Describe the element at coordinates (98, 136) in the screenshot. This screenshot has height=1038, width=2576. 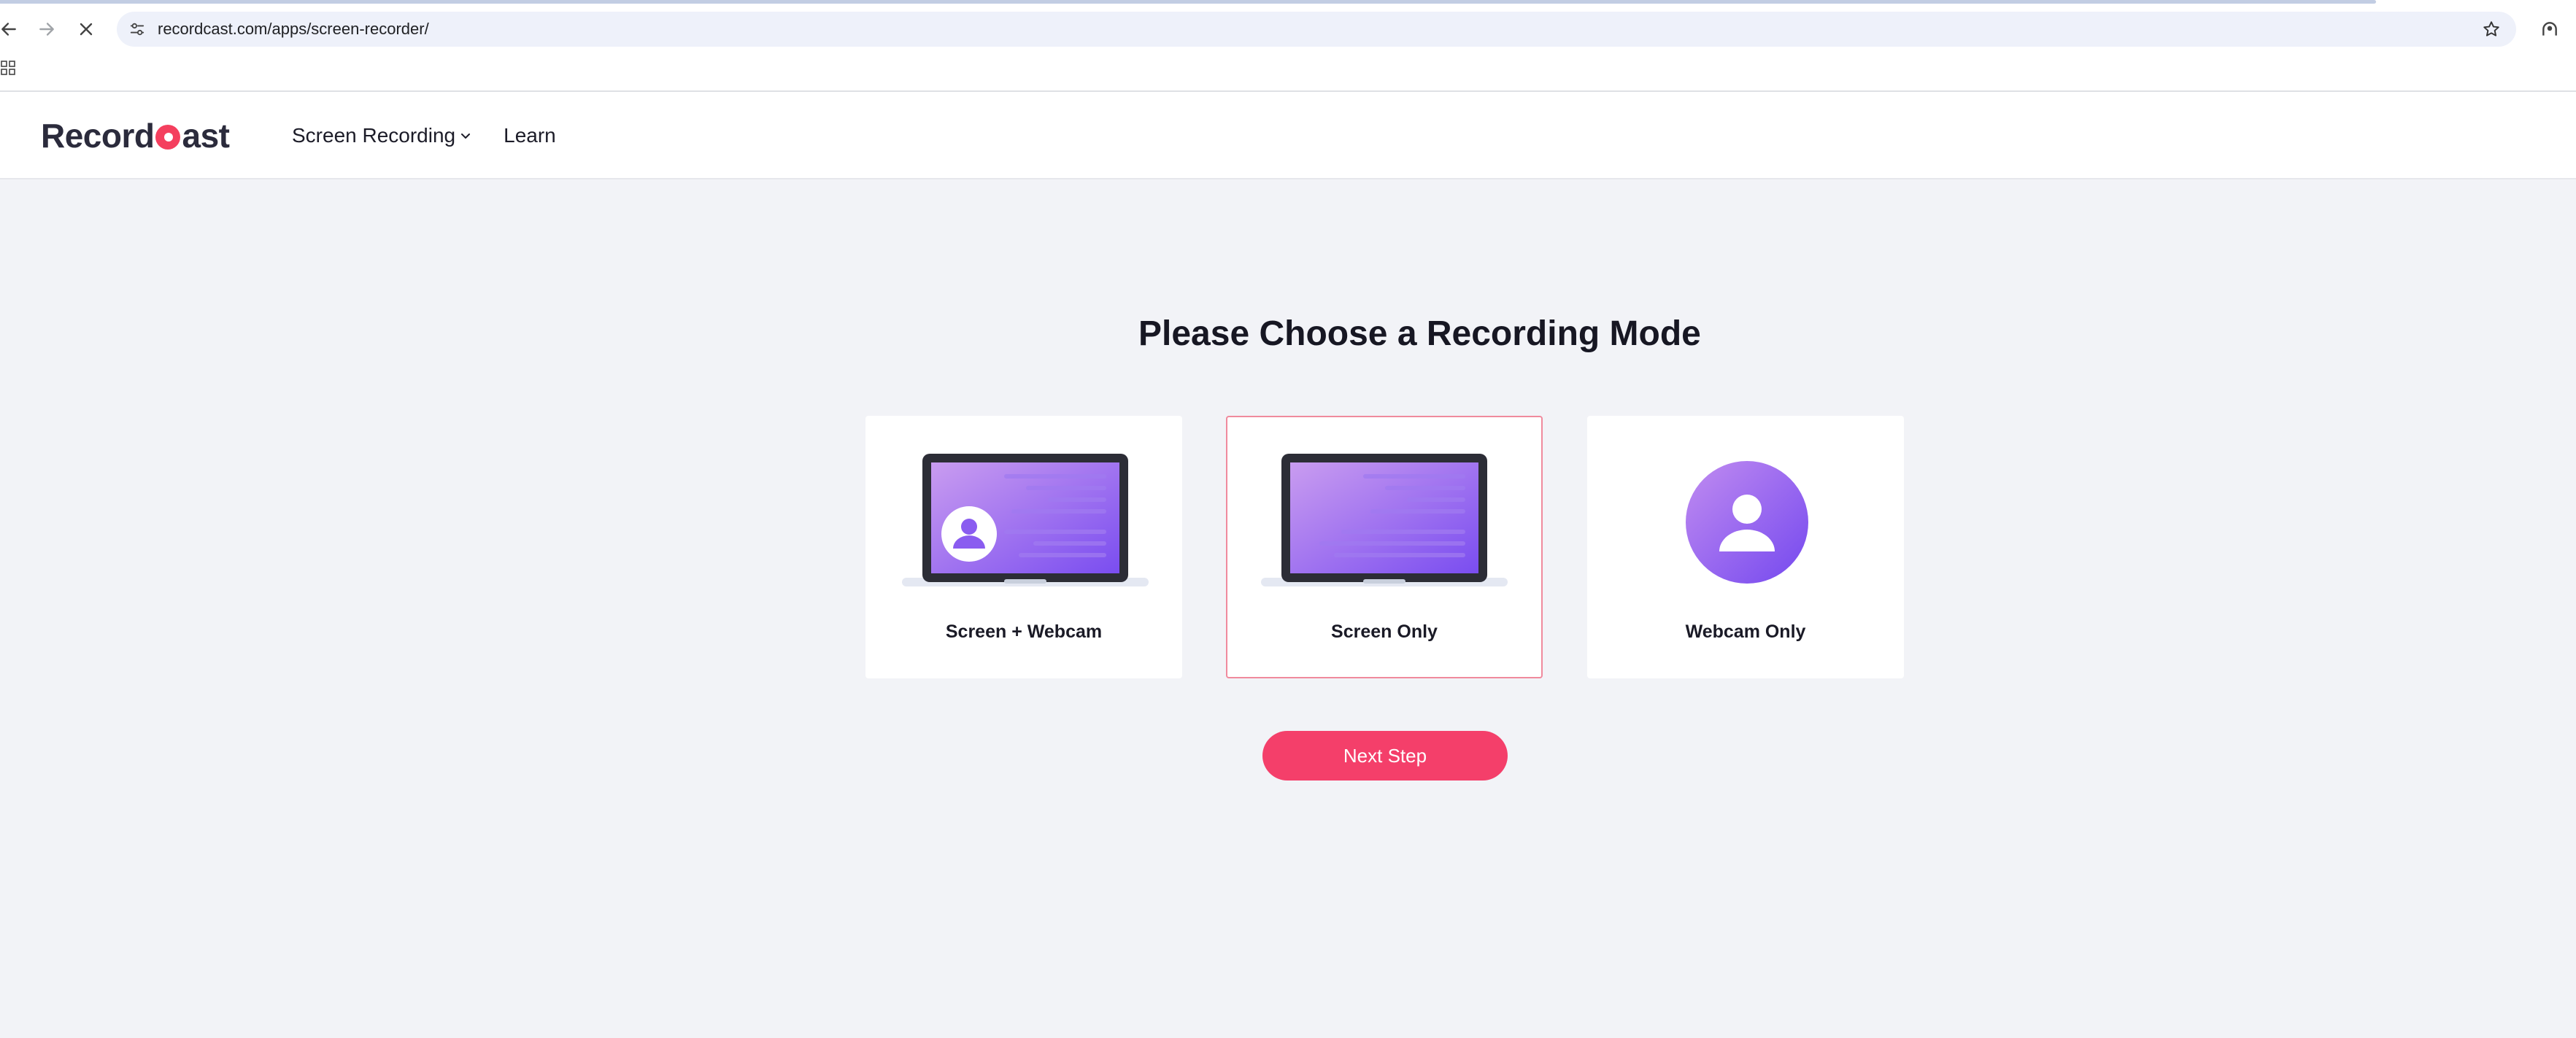
I see `logo-text-prefix: Record` at that location.